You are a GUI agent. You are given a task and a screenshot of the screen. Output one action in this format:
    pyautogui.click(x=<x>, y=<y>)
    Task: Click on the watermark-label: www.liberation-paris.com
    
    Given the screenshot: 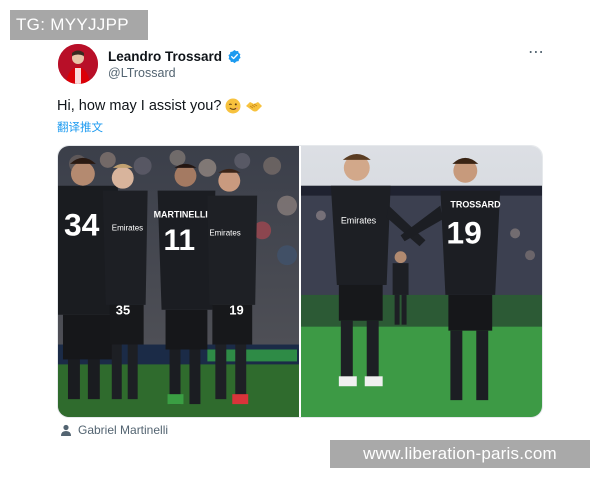 What is the action you would take?
    pyautogui.click(x=460, y=454)
    